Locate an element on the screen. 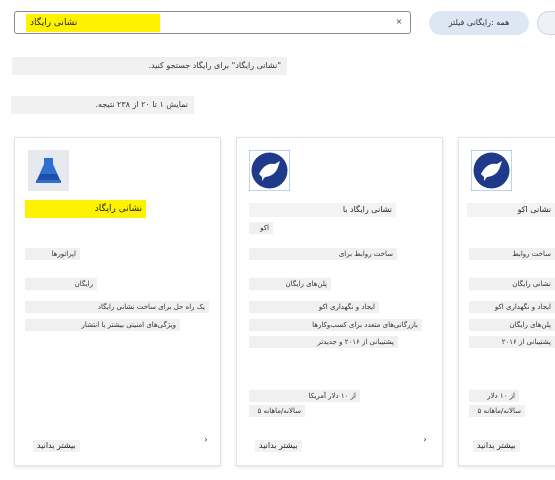 The width and height of the screenshot is (555, 480). search-input: نشانی رایگاد is located at coordinates (93, 23).